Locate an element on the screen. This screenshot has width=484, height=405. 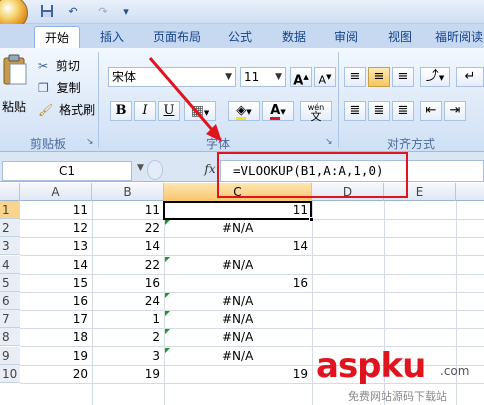
cut-button: ✂ 剪切 is located at coordinates (63, 66).